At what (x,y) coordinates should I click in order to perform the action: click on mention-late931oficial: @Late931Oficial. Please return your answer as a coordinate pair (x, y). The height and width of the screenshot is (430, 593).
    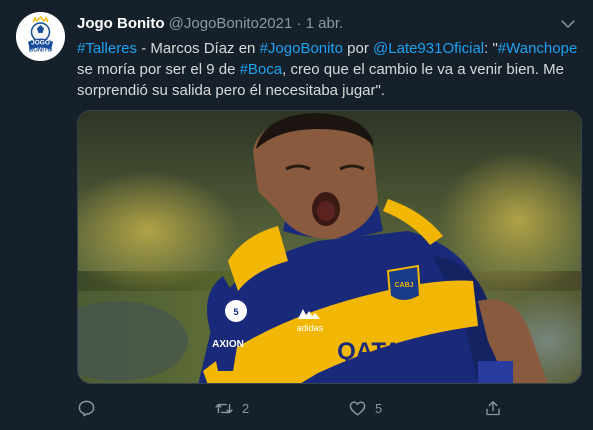
    Looking at the image, I should click on (428, 48).